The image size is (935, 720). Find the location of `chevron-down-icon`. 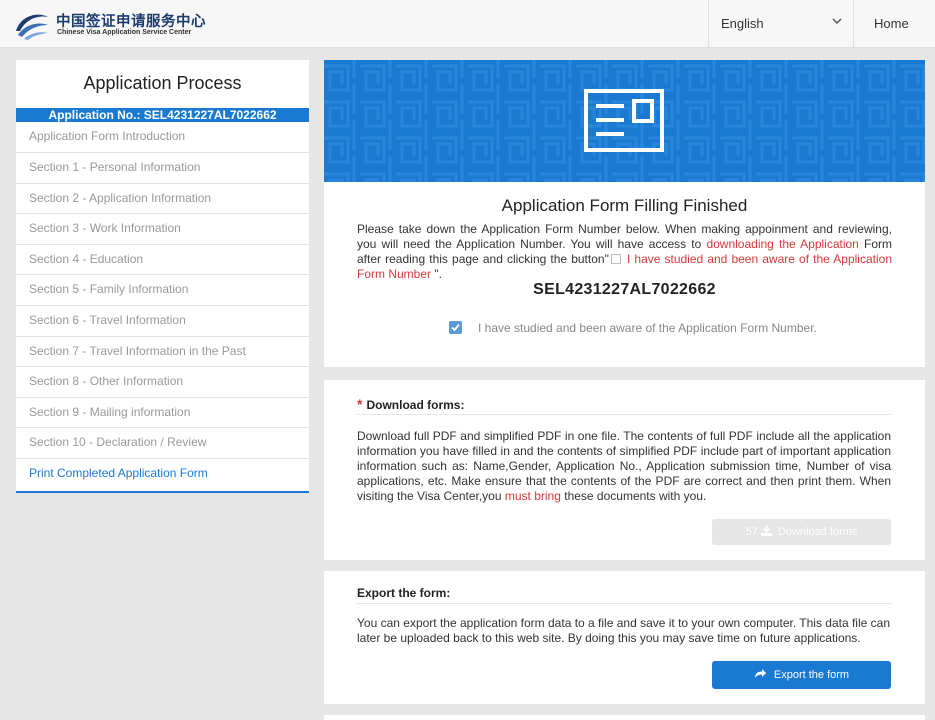

chevron-down-icon is located at coordinates (837, 21).